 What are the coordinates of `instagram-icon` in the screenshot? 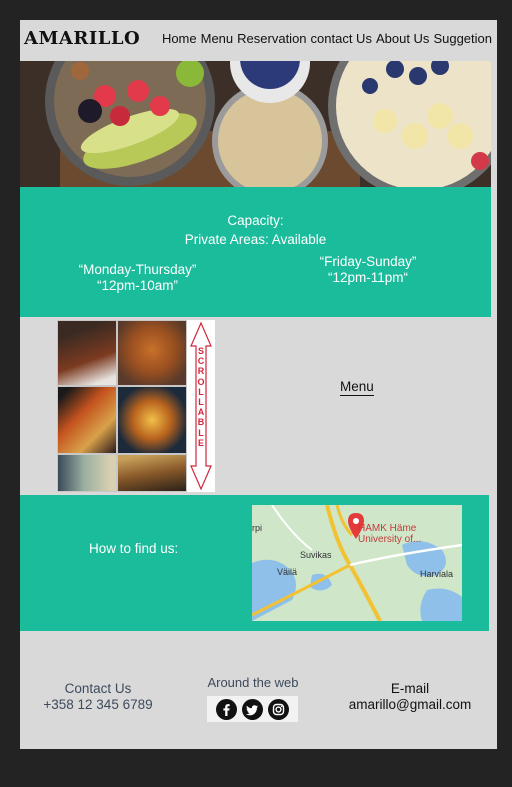 It's located at (278, 709).